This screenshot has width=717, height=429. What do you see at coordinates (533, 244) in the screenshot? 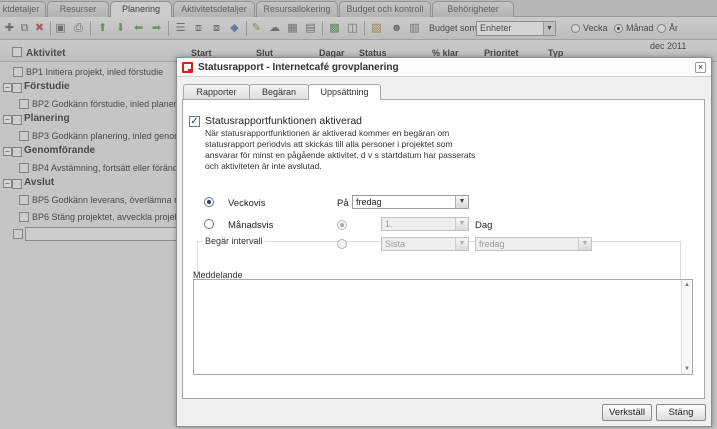
I see `monthly-weekday-select: fredag ▼` at bounding box center [533, 244].